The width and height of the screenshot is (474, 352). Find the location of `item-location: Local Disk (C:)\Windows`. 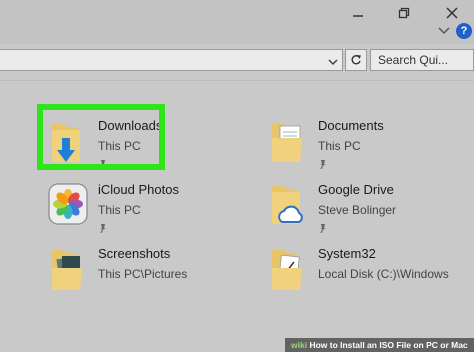

item-location: Local Disk (C:)\Windows is located at coordinates (383, 274).